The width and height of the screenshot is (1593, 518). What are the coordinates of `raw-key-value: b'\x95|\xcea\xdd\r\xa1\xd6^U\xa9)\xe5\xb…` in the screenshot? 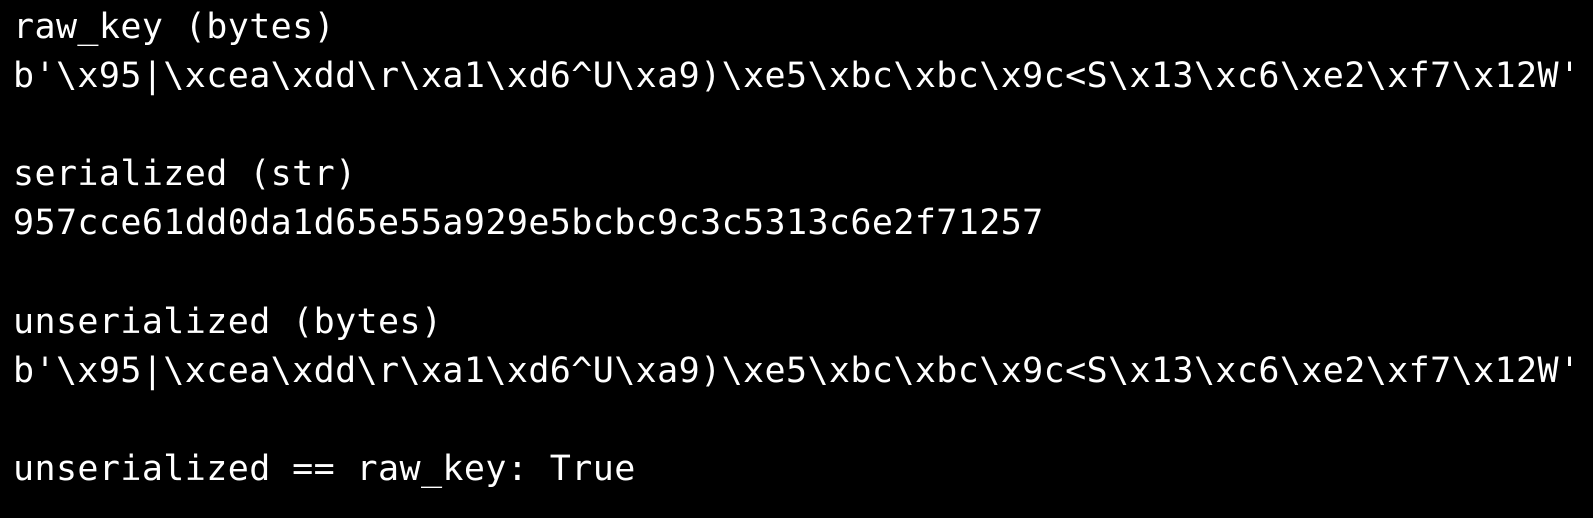 It's located at (797, 76).